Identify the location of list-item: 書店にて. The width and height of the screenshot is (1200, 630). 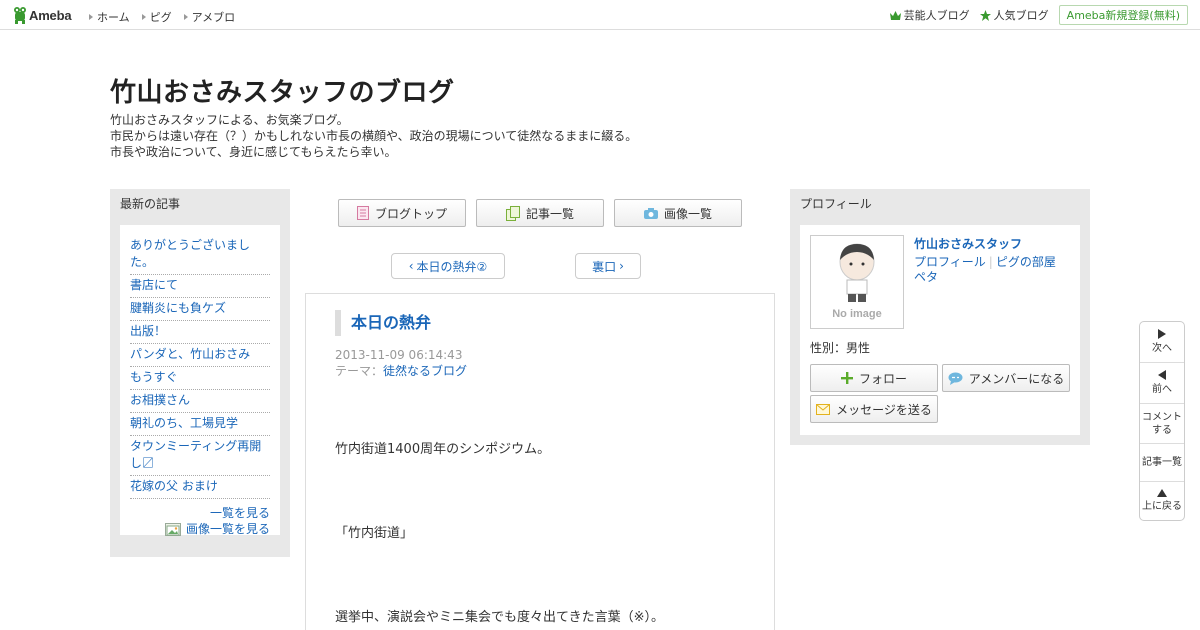
(200, 286).